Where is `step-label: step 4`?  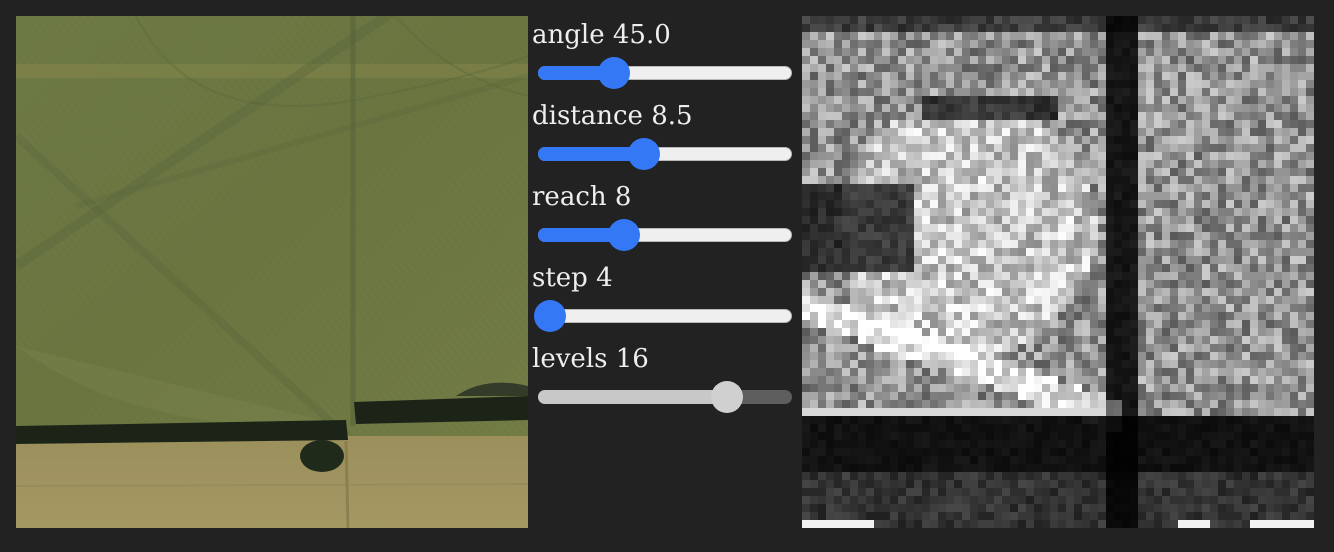
step-label: step 4 is located at coordinates (572, 278).